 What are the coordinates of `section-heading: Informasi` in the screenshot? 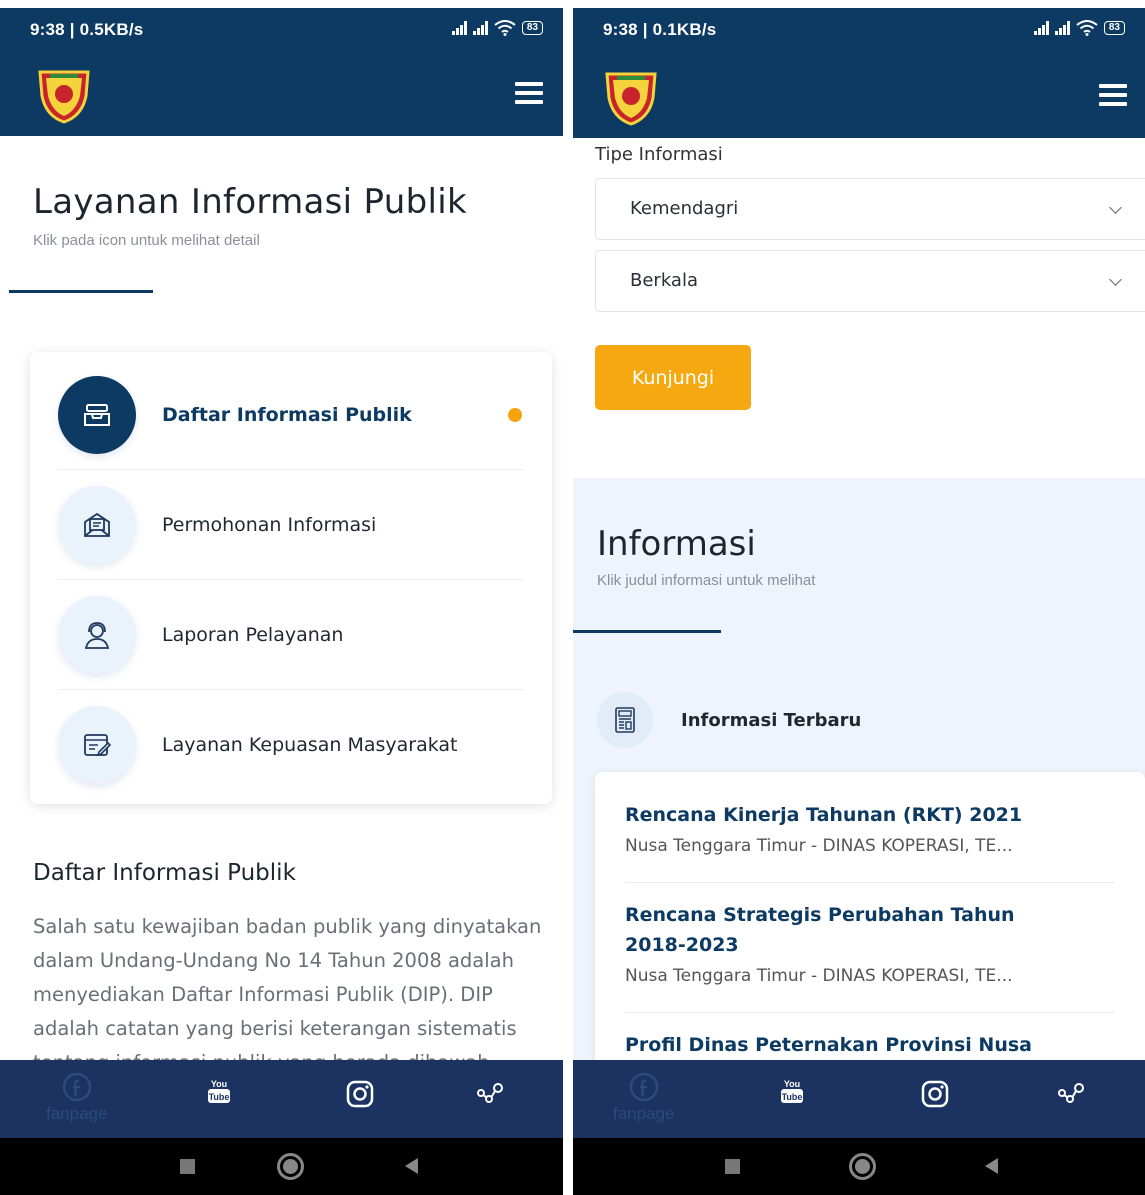 It's located at (676, 544).